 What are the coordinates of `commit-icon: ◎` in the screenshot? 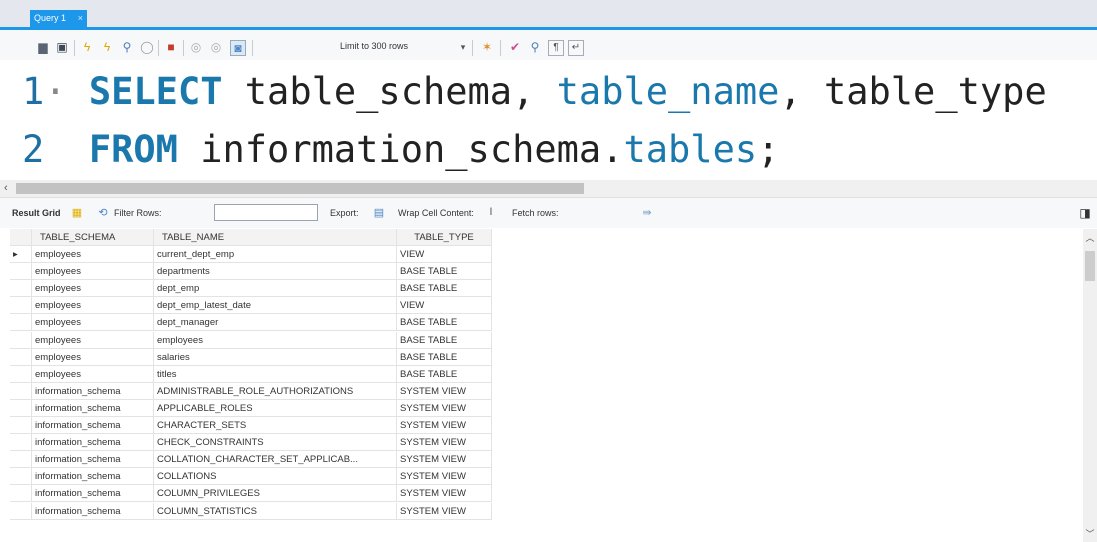 It's located at (196, 47).